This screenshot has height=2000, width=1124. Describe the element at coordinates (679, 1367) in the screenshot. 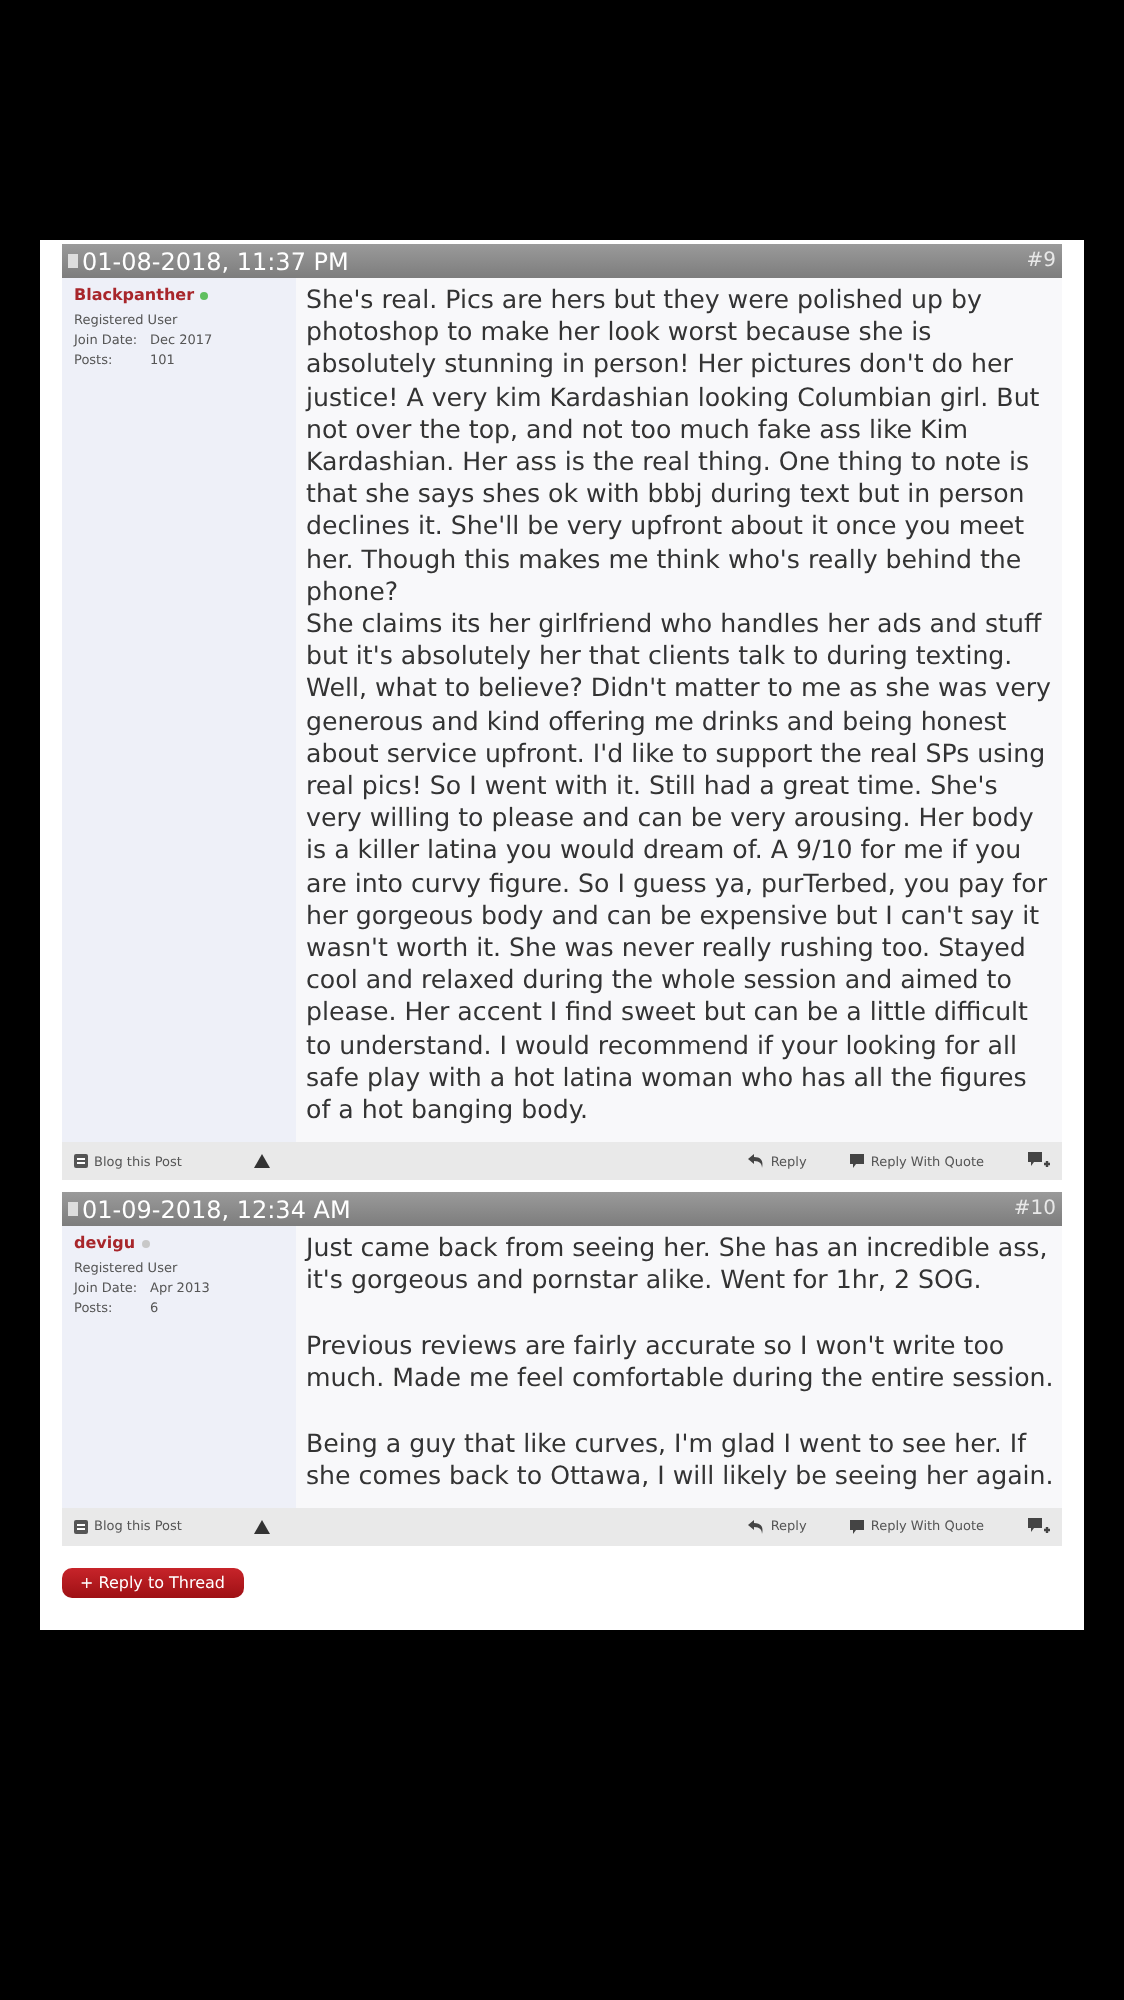

I see `post-body: Just came back from seeing her. She has an incredible ass, it's gorgeous and pornstar alike. Went for 1hr, 2 SOG. Previous reviews are fairly accurate so I won't write too much. Made me feel comfortable during the entire session. Being a guy that like curves, I'm glad I went to see her. If she comes back to Ottawa, I will likely be seeing her again.` at that location.